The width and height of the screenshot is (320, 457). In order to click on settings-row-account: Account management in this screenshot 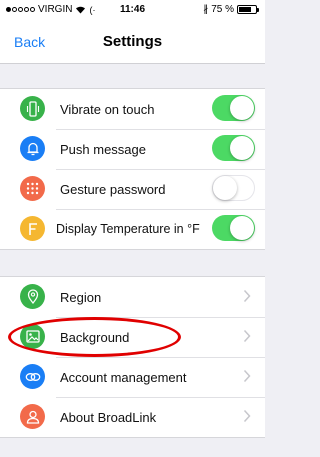, I will do `click(132, 377)`.